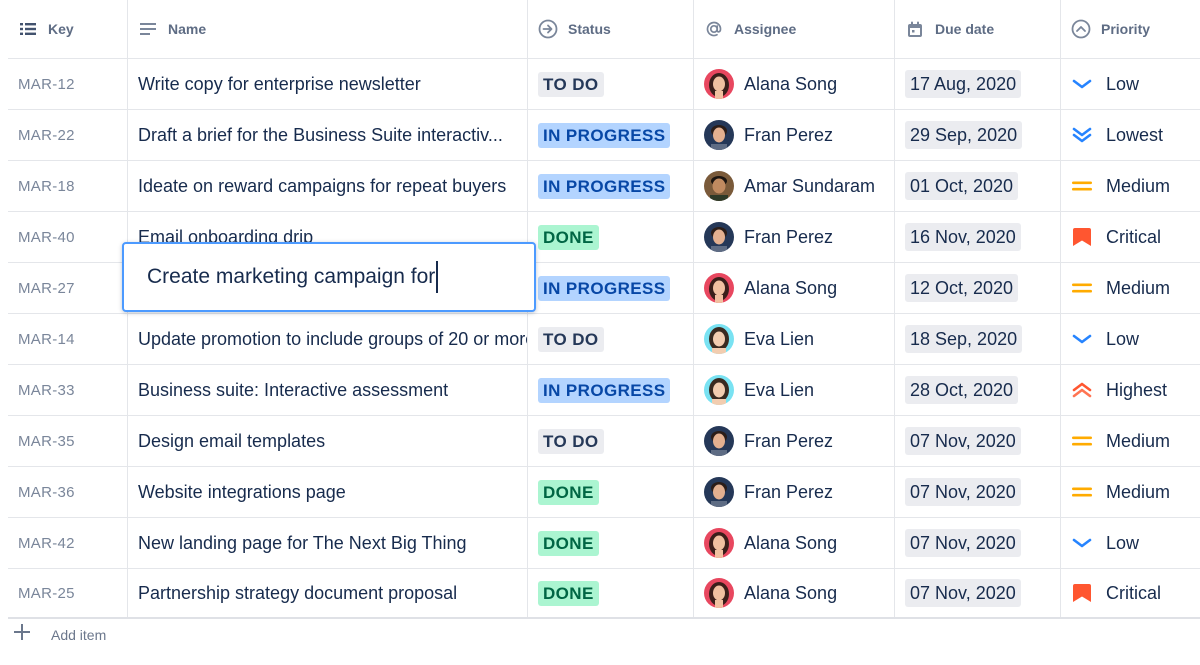 Image resolution: width=1200 pixels, height=665 pixels. I want to click on name-cell: New landing page for The Next Big Thing, so click(328, 543).